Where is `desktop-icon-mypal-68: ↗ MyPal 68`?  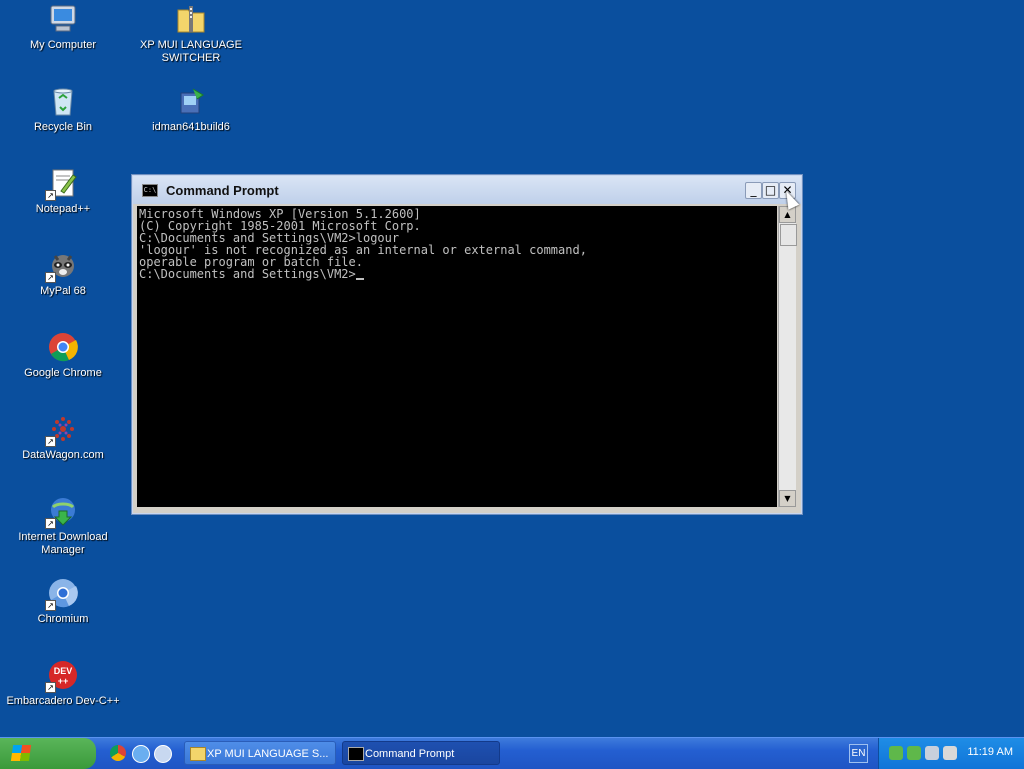
desktop-icon-mypal-68: ↗ MyPal 68 is located at coordinates (63, 273).